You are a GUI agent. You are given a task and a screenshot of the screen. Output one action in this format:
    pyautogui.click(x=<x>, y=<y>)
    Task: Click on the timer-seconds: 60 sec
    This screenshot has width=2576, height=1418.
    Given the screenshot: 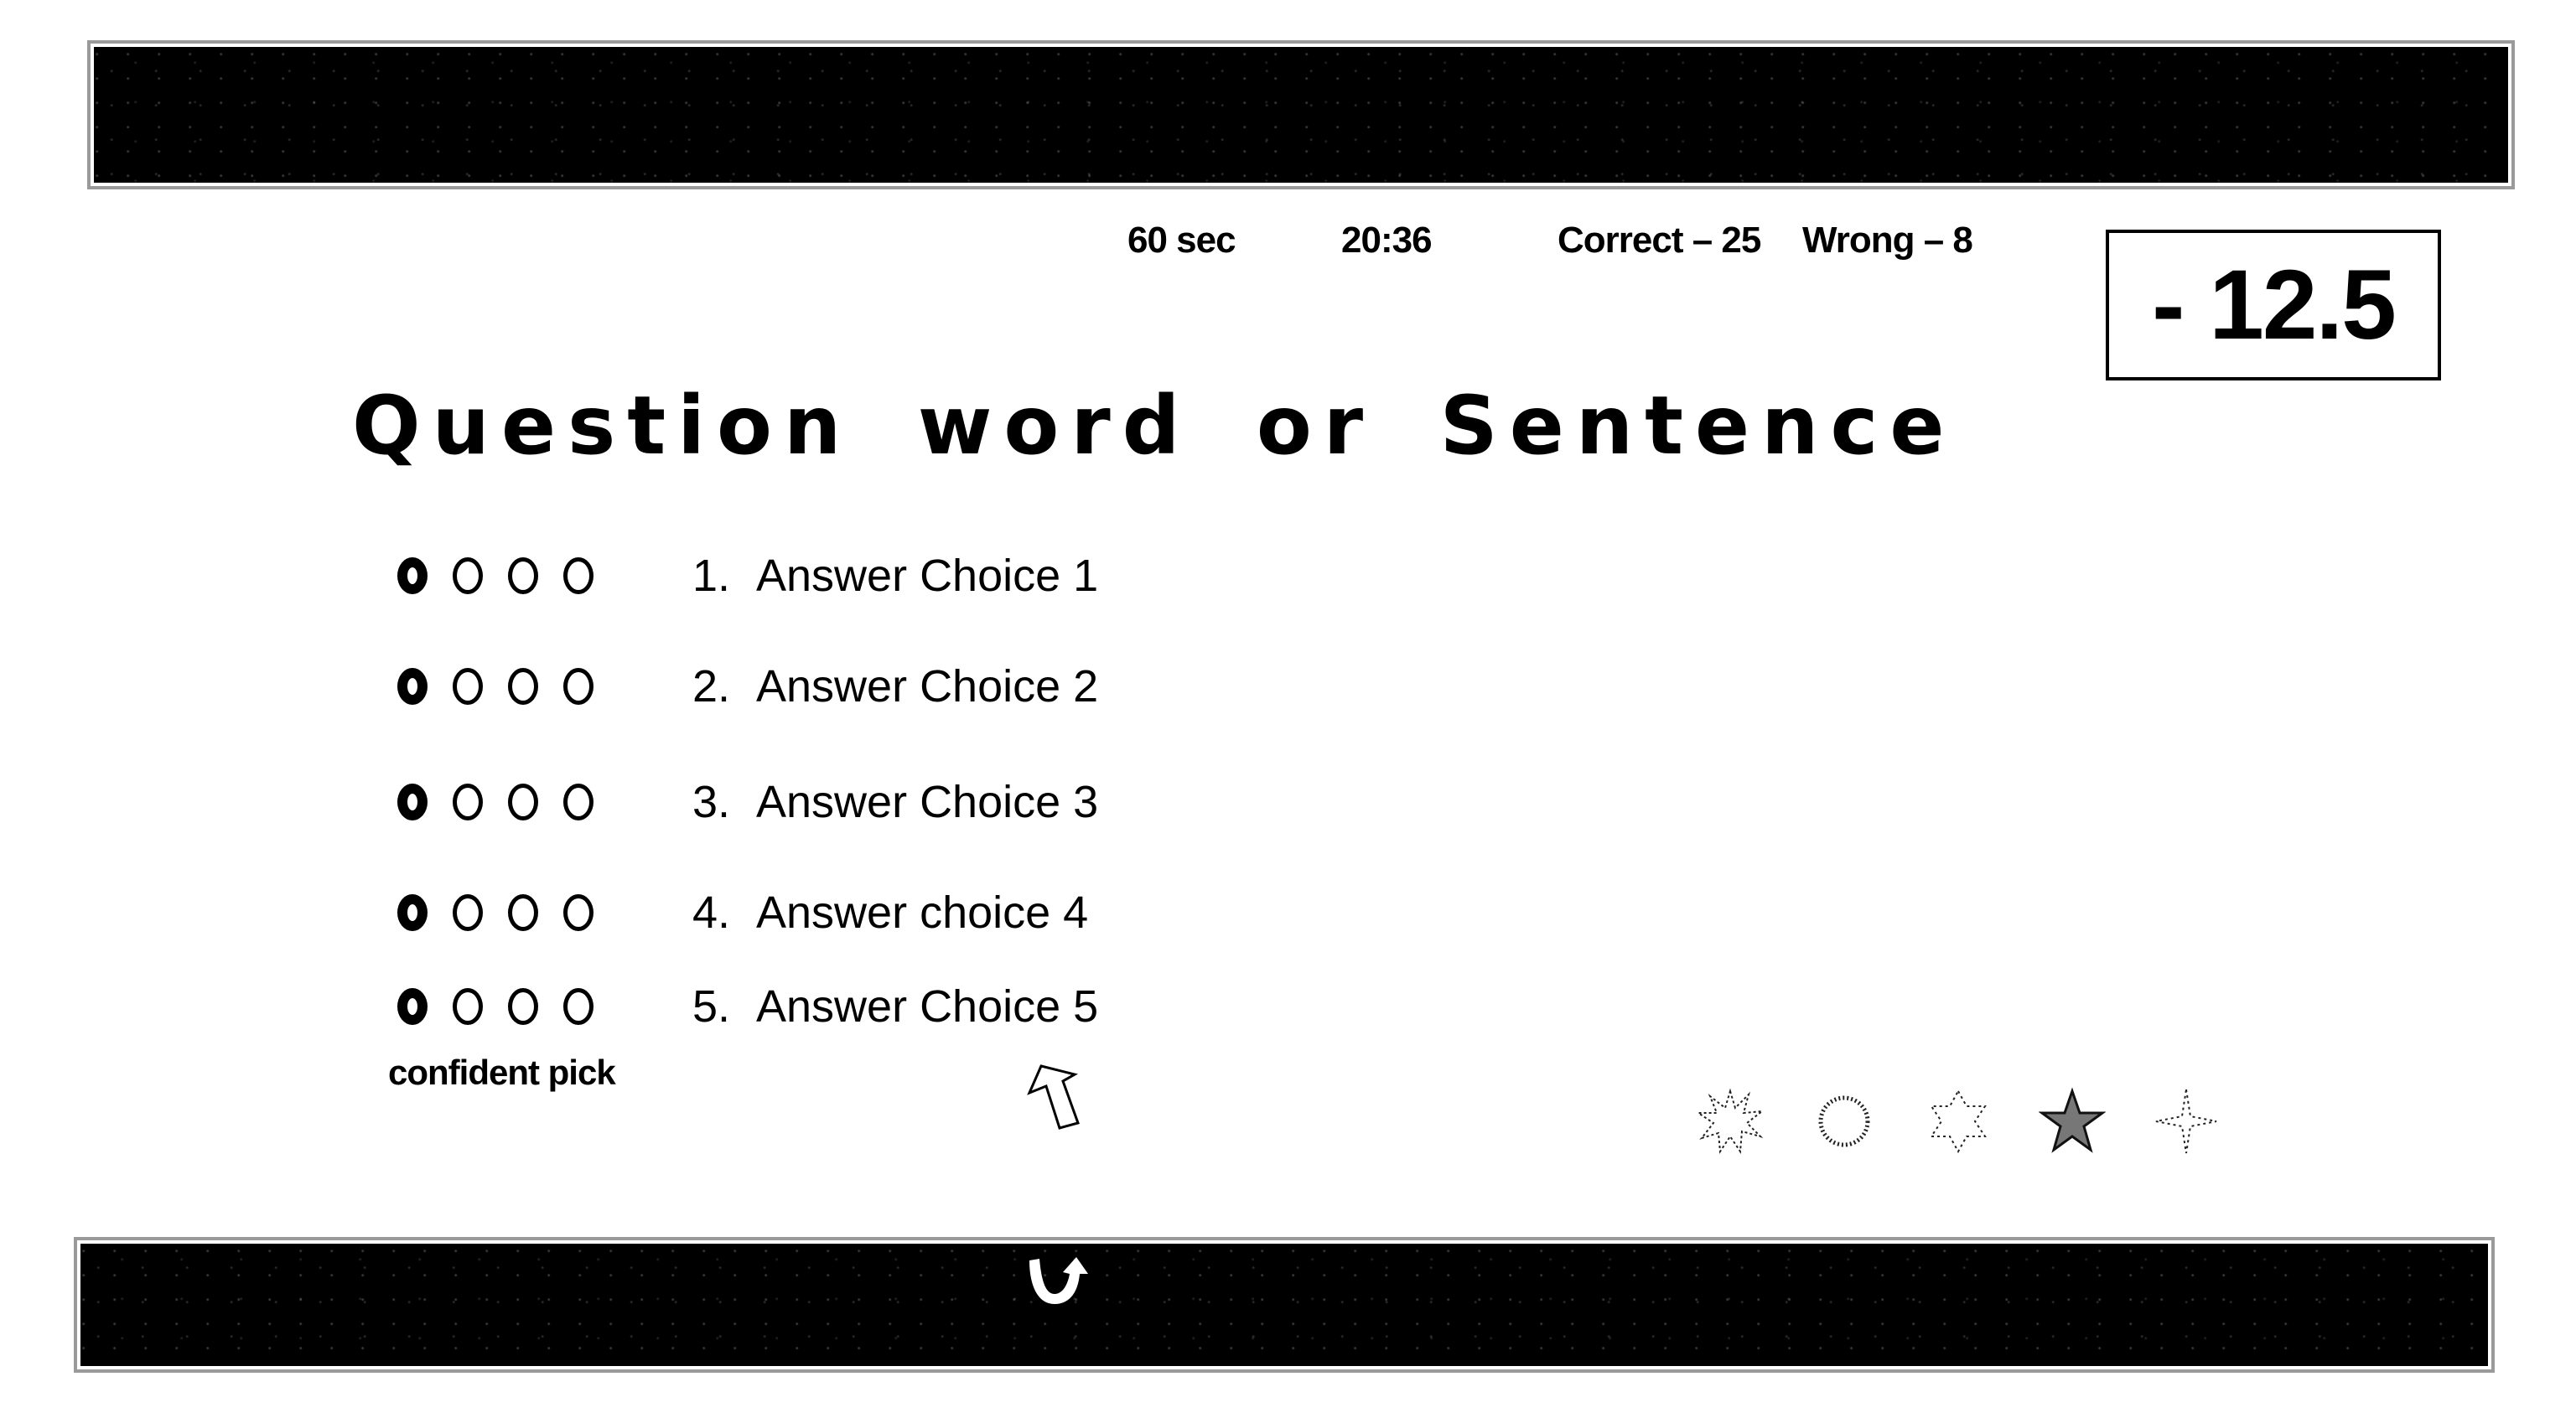 What is the action you would take?
    pyautogui.click(x=1181, y=240)
    